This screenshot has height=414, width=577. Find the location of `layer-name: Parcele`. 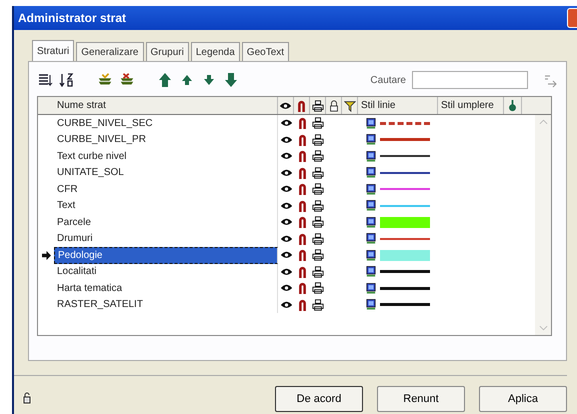

layer-name: Parcele is located at coordinates (166, 222).